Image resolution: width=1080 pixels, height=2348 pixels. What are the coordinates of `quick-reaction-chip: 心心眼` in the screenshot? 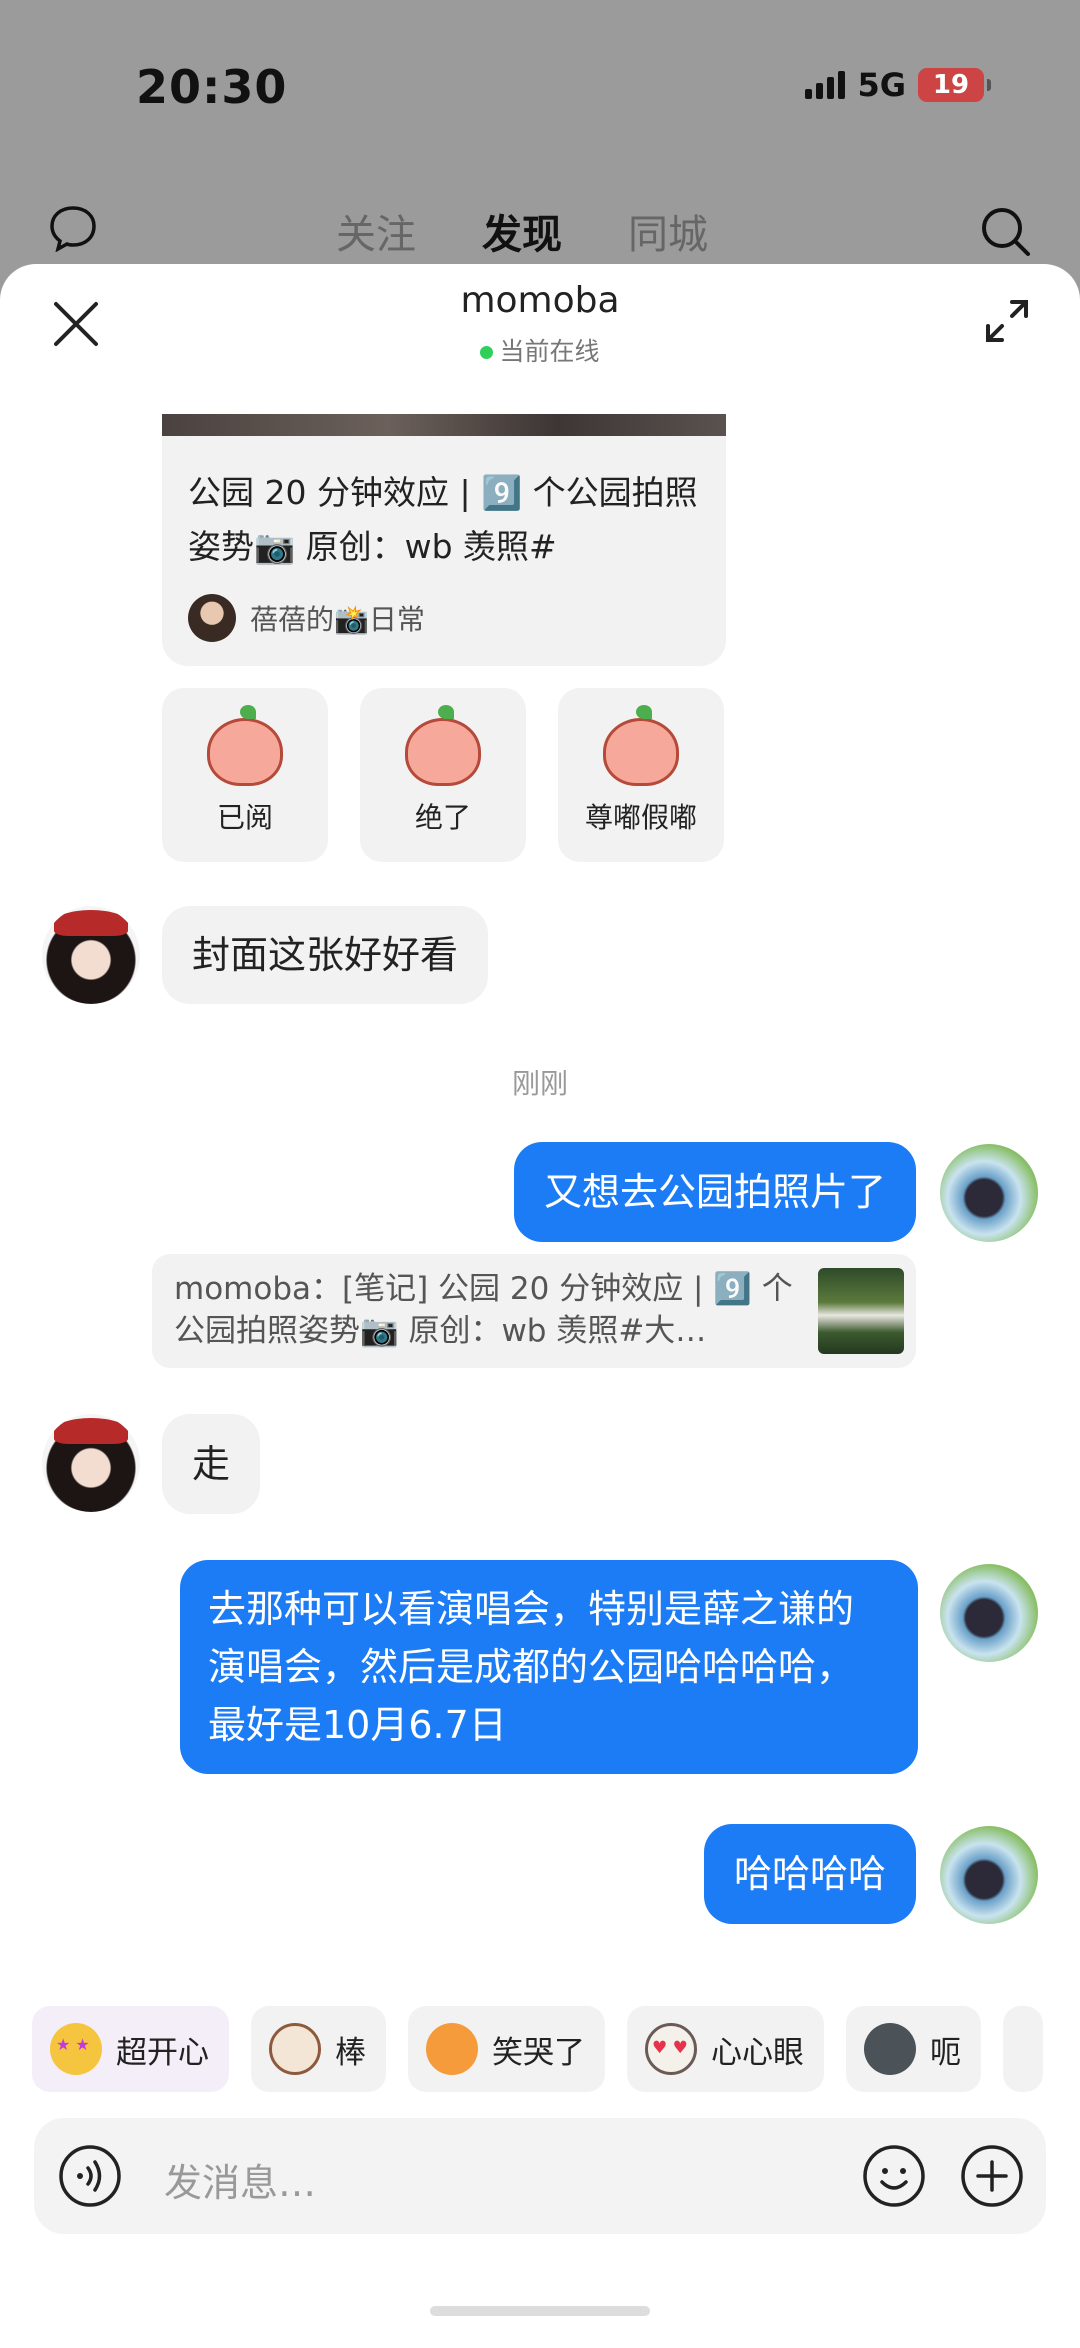 It's located at (725, 2049).